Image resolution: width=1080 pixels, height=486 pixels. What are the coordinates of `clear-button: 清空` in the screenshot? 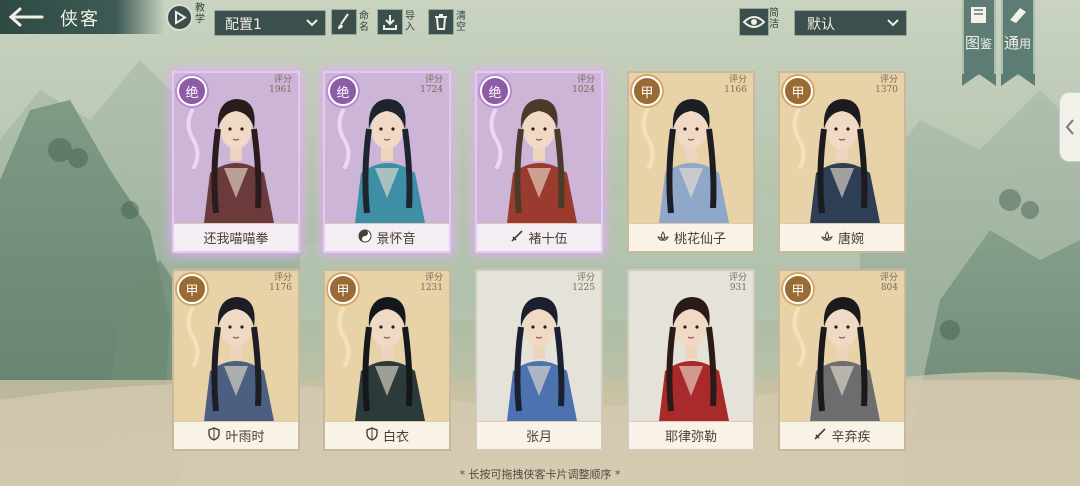 It's located at (449, 22).